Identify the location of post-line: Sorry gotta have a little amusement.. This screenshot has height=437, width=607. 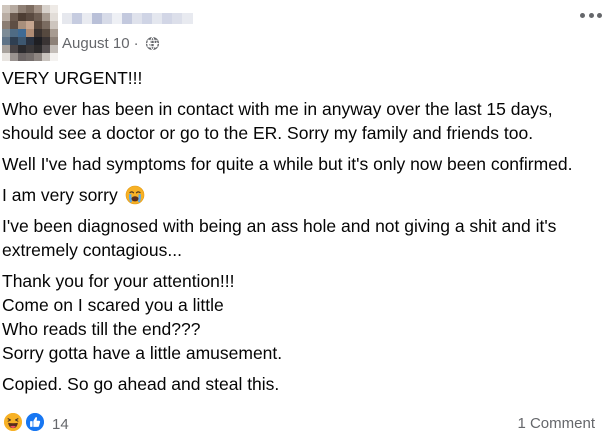
(142, 353).